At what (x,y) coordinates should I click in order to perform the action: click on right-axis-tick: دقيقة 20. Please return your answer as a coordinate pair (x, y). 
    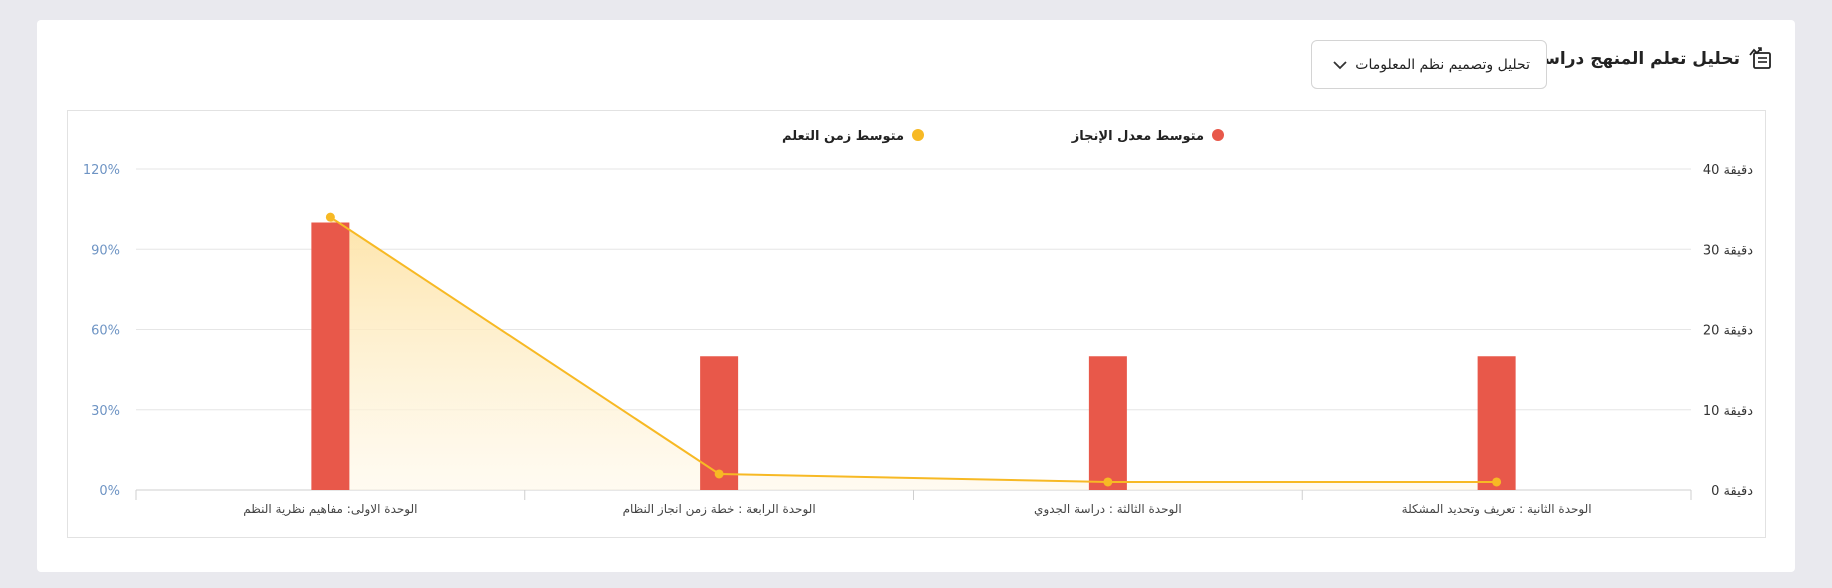
    Looking at the image, I should click on (1728, 331).